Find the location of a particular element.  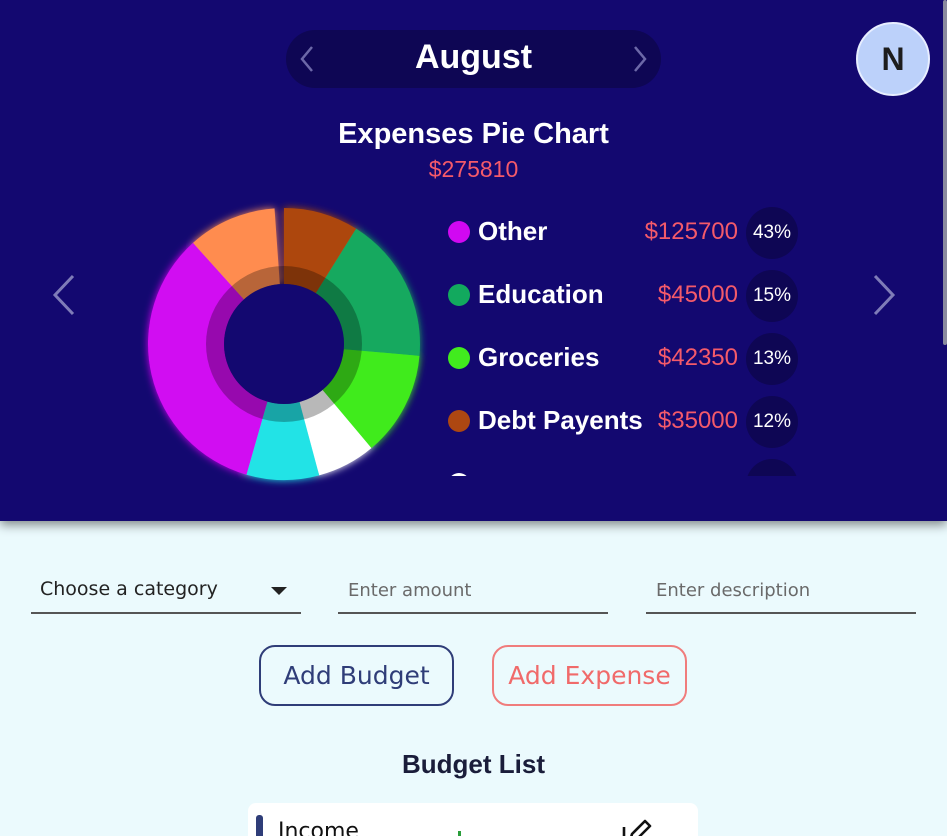

budget-list-title: Budget List is located at coordinates (473, 764).